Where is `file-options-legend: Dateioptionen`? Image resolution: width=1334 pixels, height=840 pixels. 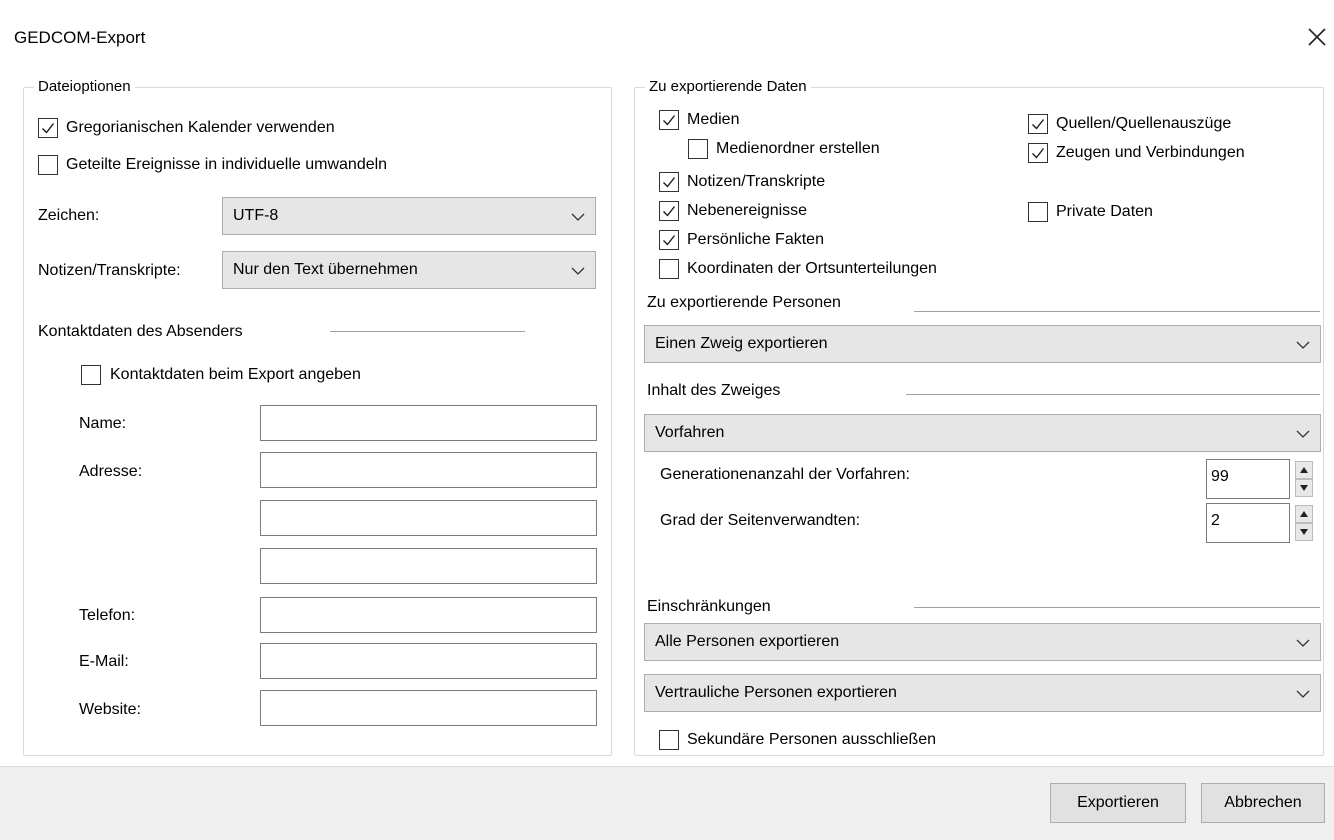 file-options-legend: Dateioptionen is located at coordinates (84, 87).